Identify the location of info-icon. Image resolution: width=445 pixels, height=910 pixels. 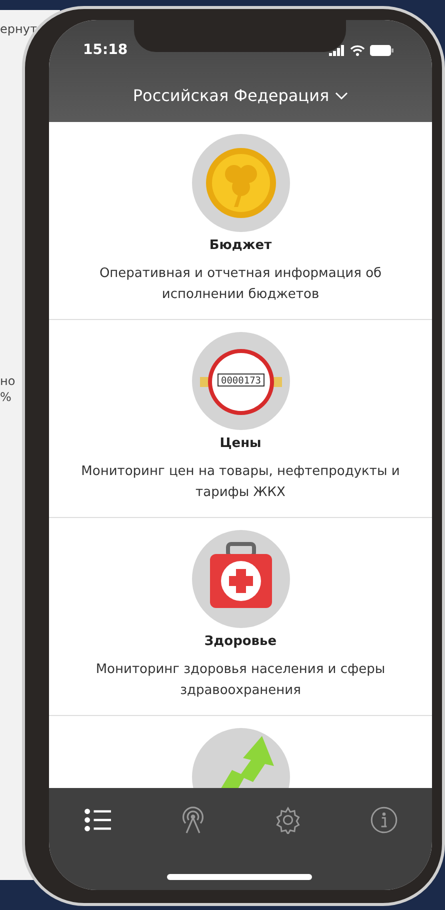
(384, 820).